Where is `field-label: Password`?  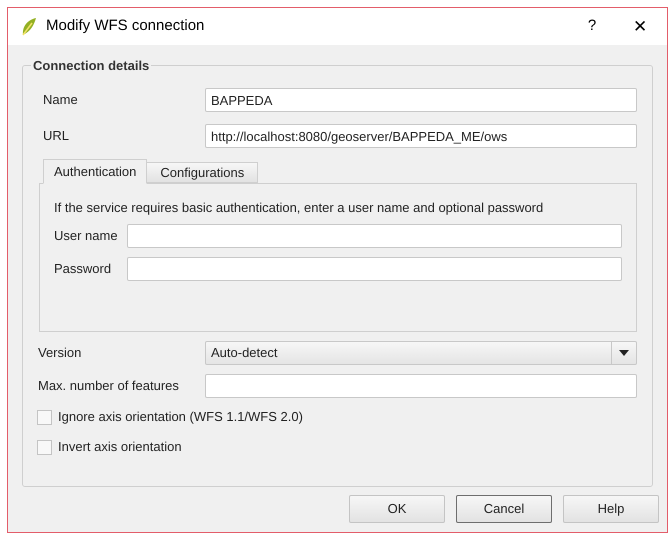 field-label: Password is located at coordinates (83, 269).